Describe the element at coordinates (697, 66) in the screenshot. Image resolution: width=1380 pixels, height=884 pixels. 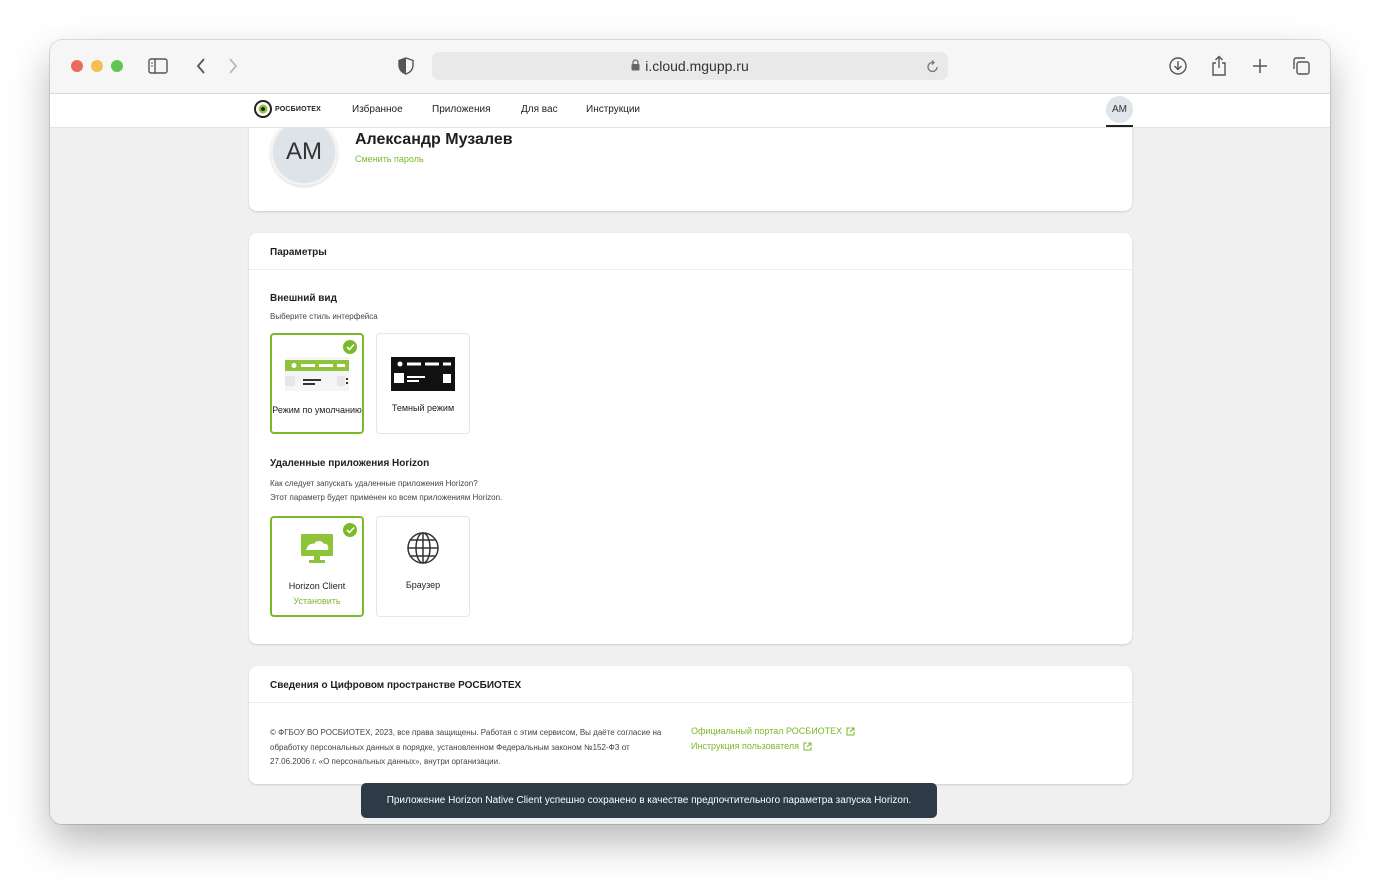
I see `url-text: i.cloud.mgupp.ru` at that location.